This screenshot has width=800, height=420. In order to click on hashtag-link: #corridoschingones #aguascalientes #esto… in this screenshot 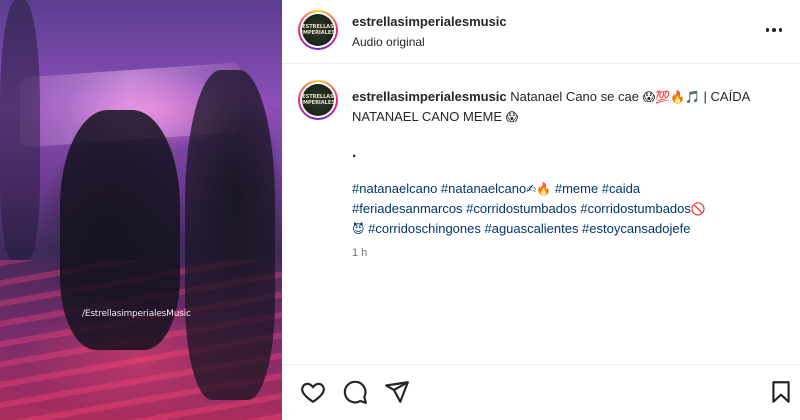, I will do `click(529, 228)`.